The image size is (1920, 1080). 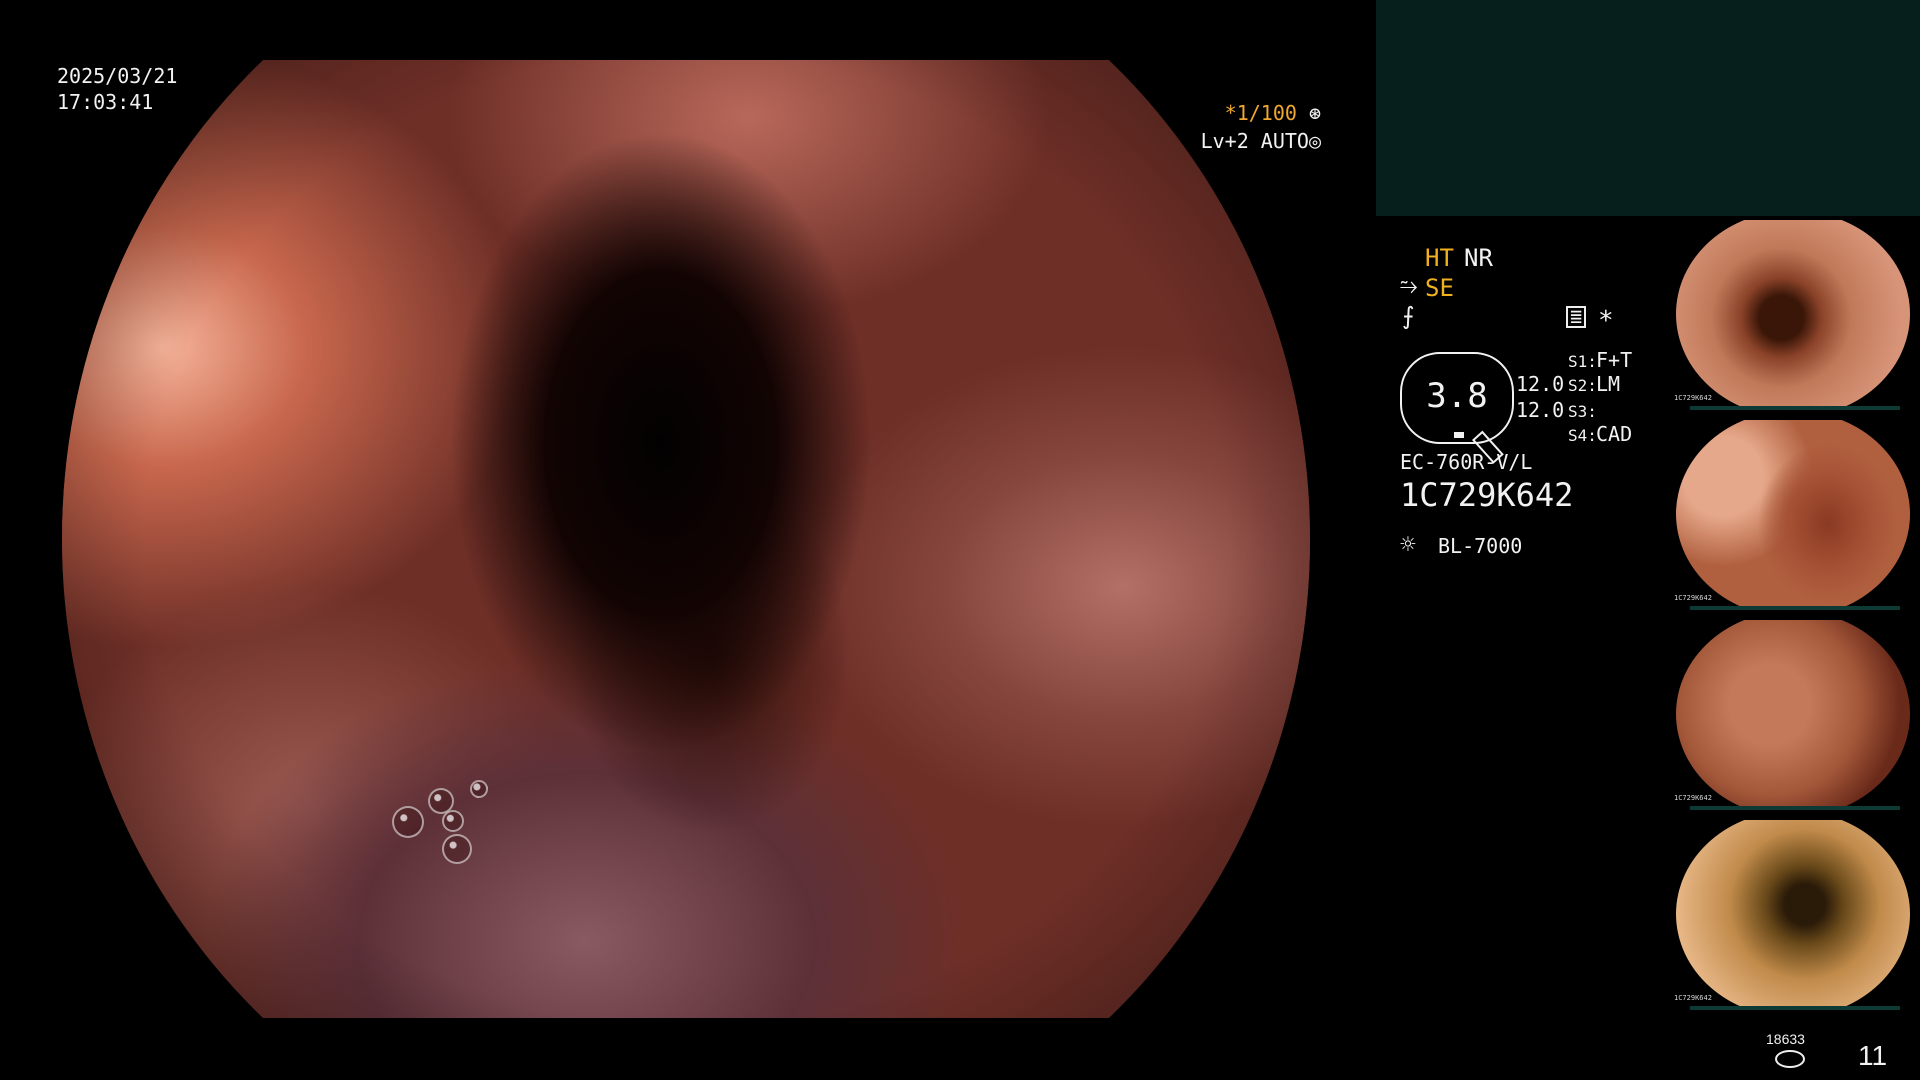 What do you see at coordinates (1582, 385) in the screenshot?
I see `s2-key: S2:` at bounding box center [1582, 385].